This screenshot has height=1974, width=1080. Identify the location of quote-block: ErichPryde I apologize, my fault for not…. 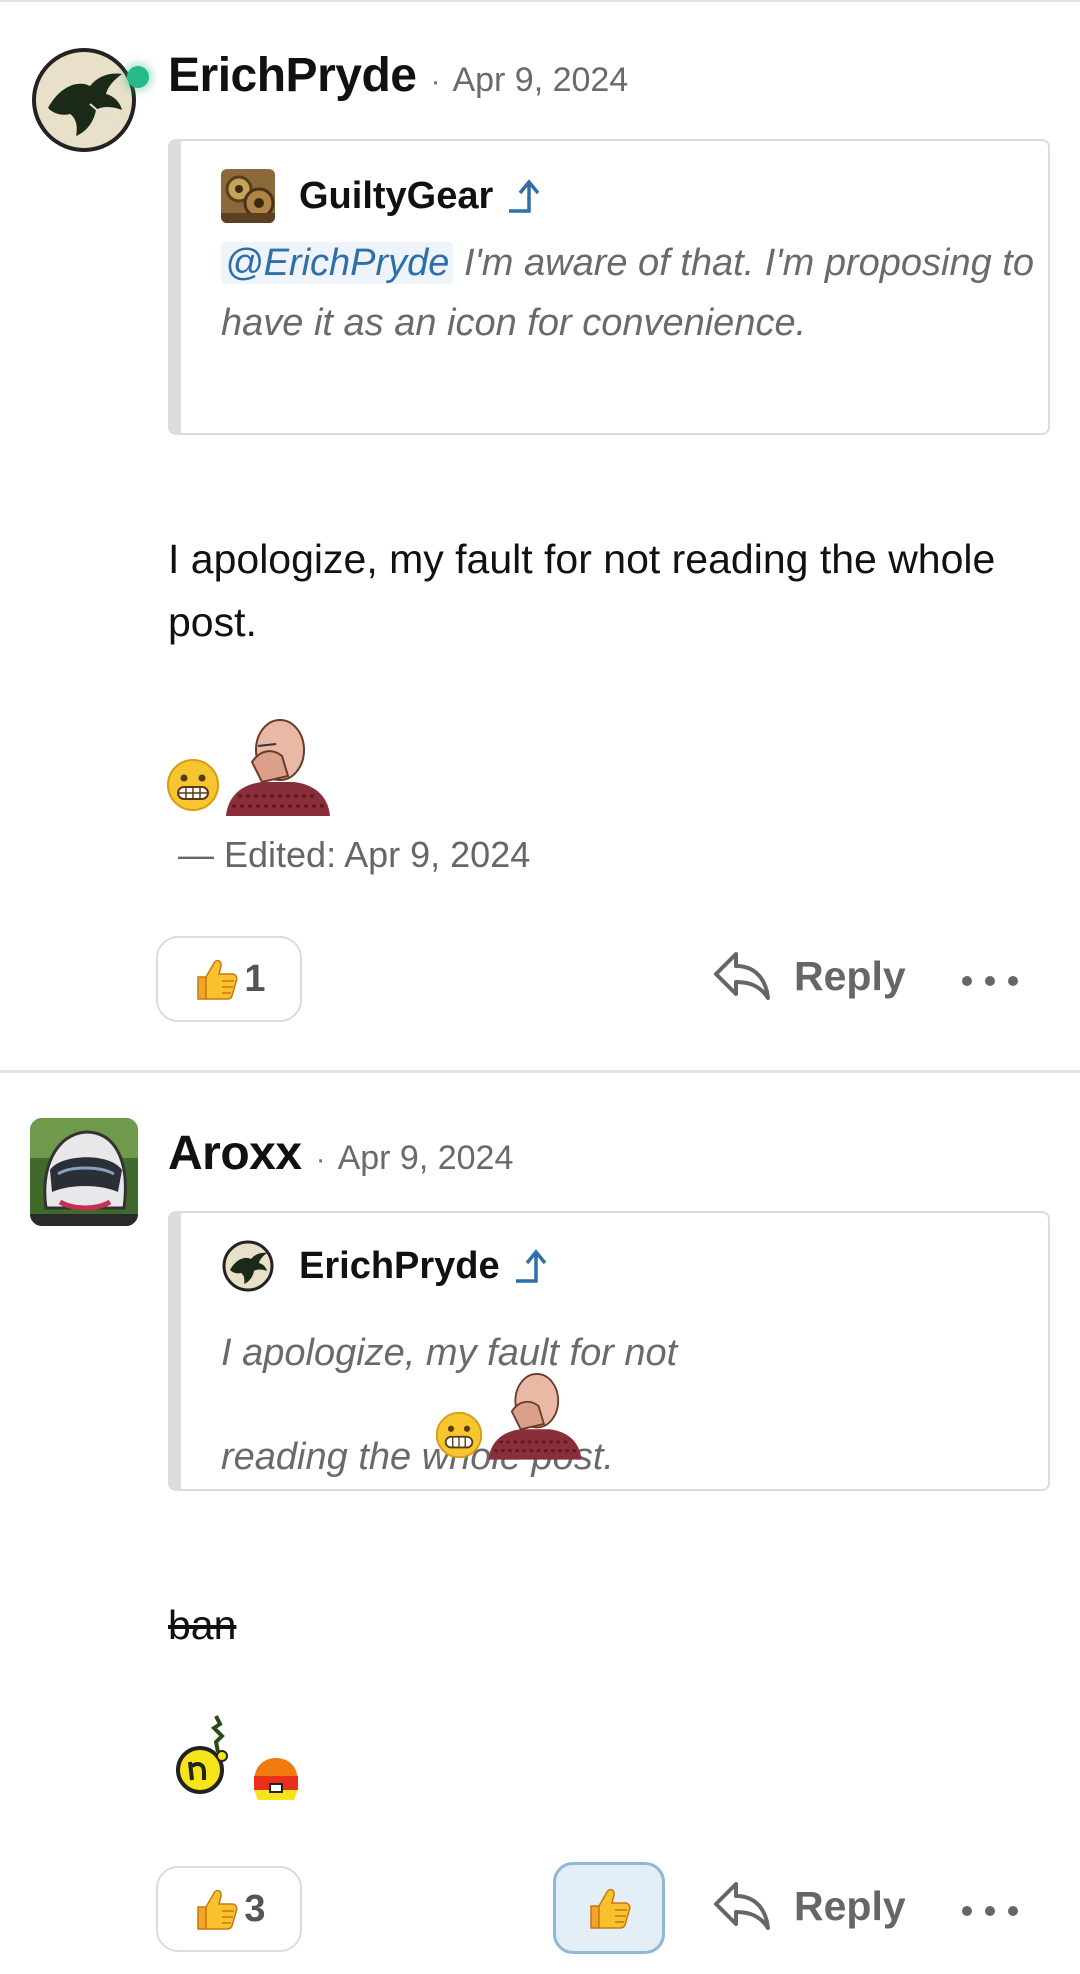
(609, 1351).